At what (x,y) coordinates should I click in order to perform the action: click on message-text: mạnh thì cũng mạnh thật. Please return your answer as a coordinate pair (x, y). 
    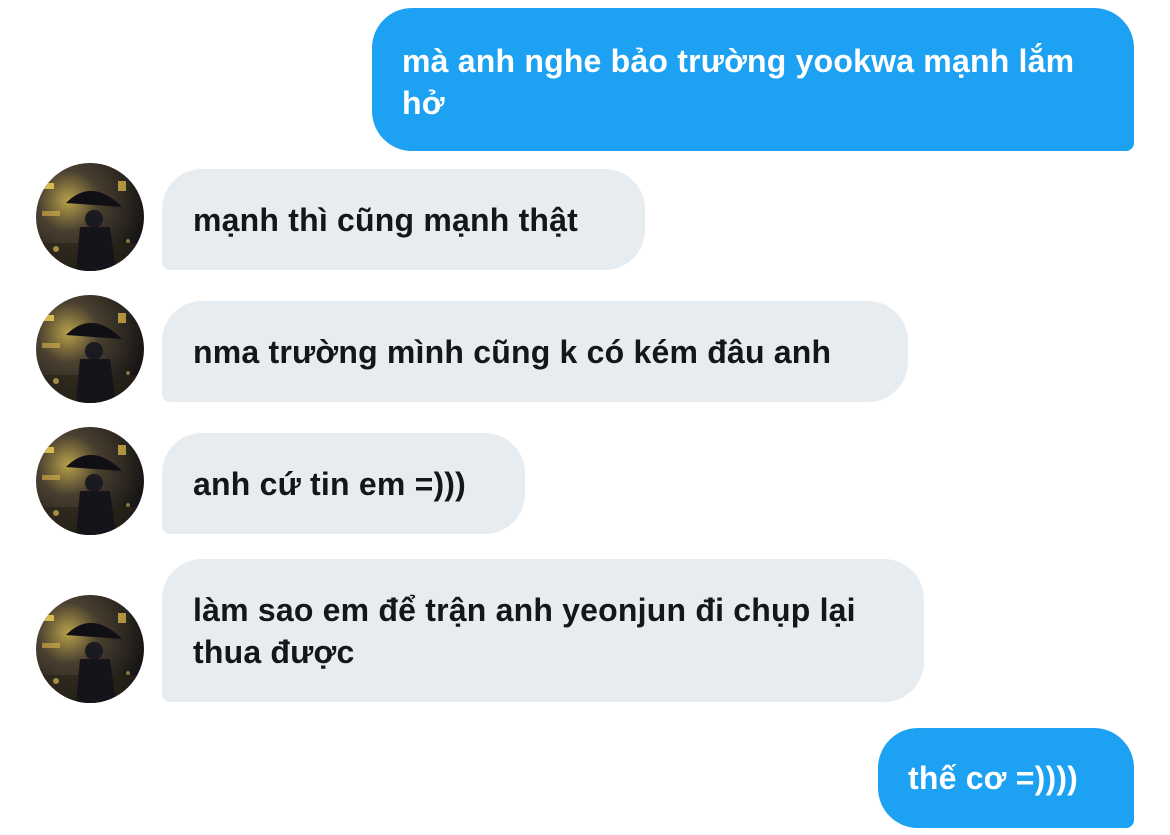
    Looking at the image, I should click on (386, 220).